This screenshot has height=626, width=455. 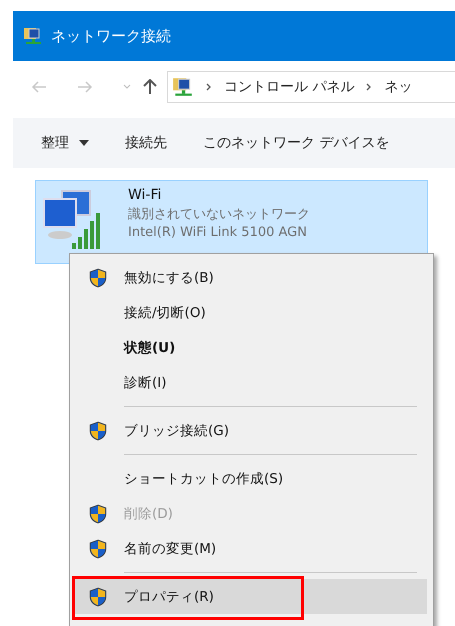 I want to click on breadcrumb: ネッ, so click(x=398, y=87).